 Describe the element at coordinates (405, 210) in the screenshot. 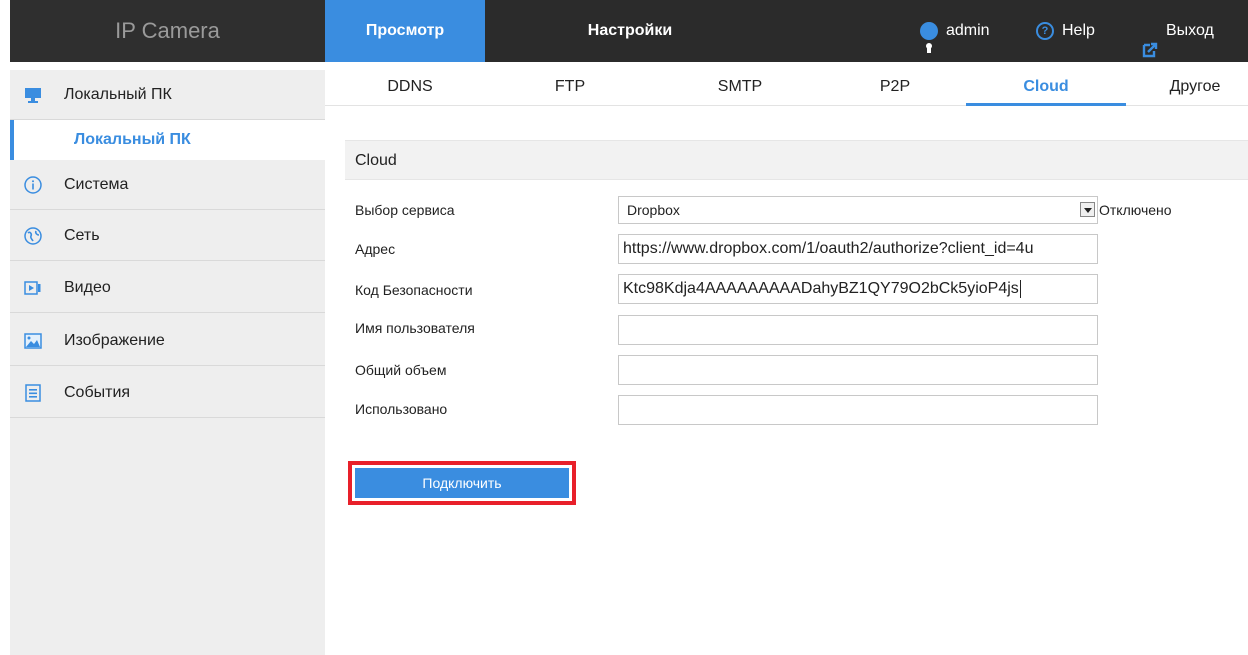

I see `service-label: Выбор сервиса` at that location.